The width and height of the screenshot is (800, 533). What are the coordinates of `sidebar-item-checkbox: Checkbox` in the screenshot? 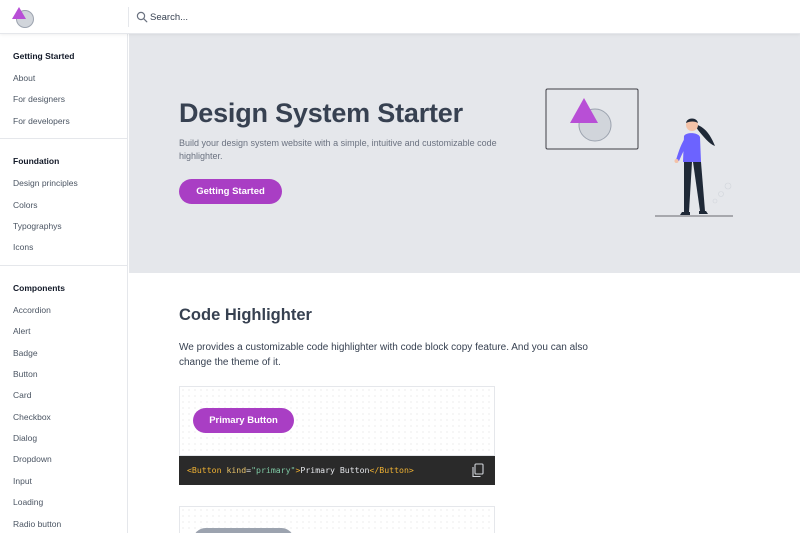 It's located at (63, 417).